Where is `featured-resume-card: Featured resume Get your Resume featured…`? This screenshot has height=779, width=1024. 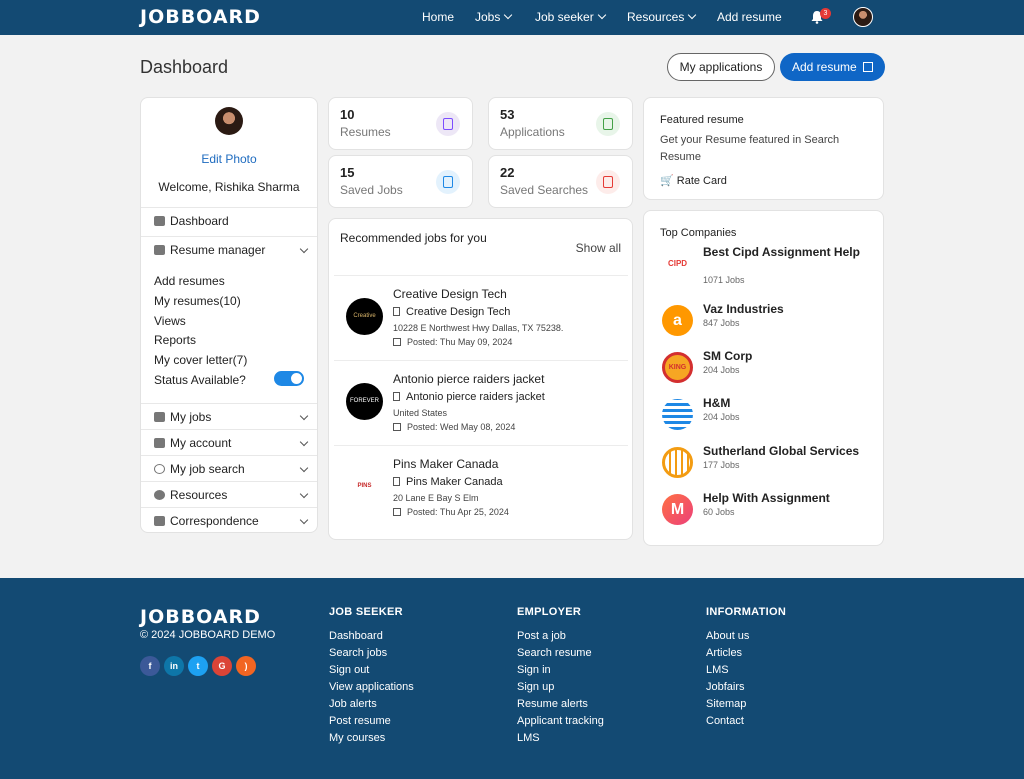
featured-resume-card: Featured resume Get your Resume featured… is located at coordinates (763, 148).